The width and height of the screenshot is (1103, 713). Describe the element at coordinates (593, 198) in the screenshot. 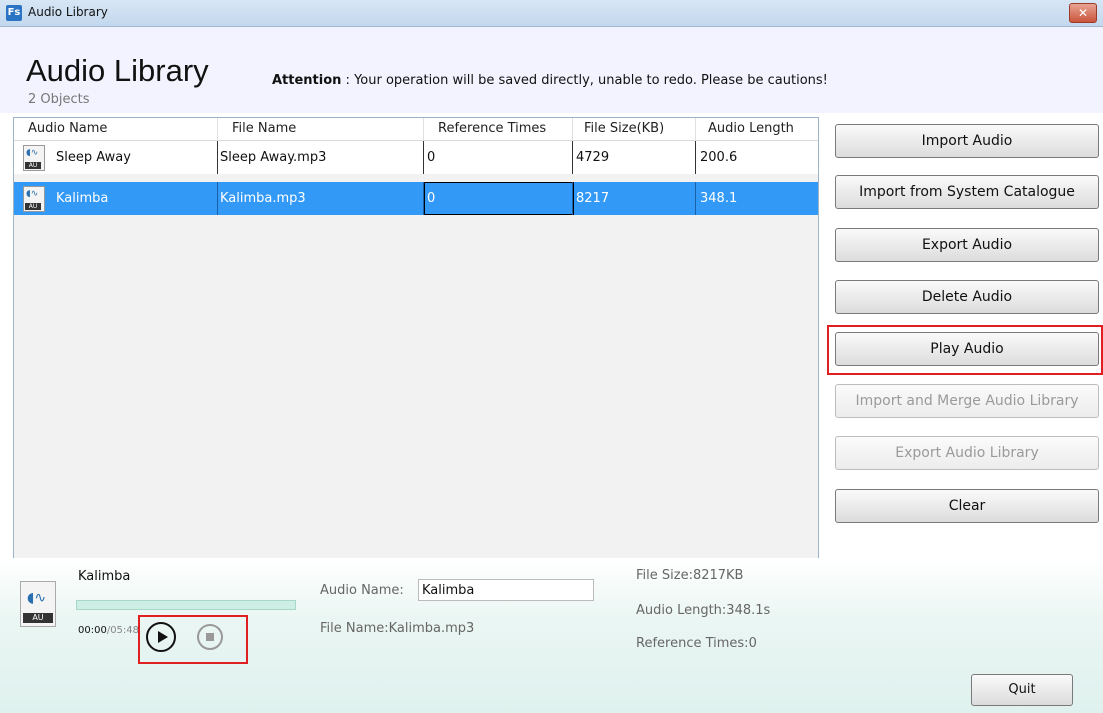

I see `cell-file-size: 8217` at that location.